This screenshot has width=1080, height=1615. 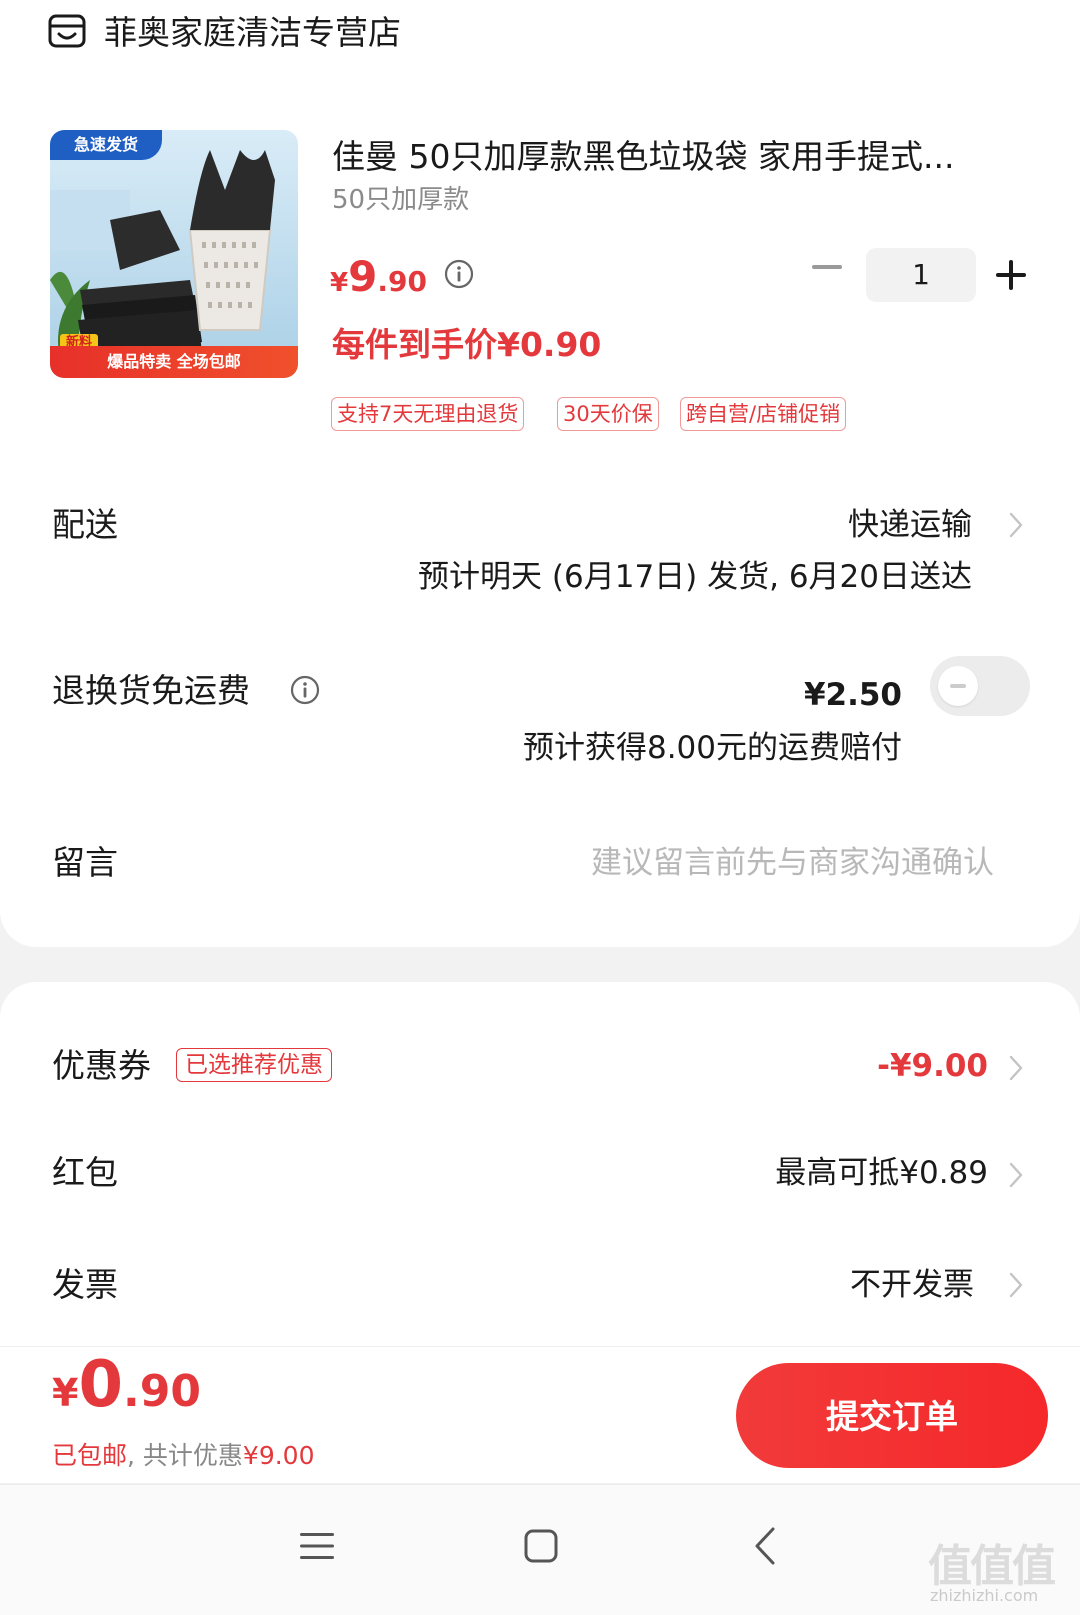 I want to click on toggle-knob, so click(x=958, y=686).